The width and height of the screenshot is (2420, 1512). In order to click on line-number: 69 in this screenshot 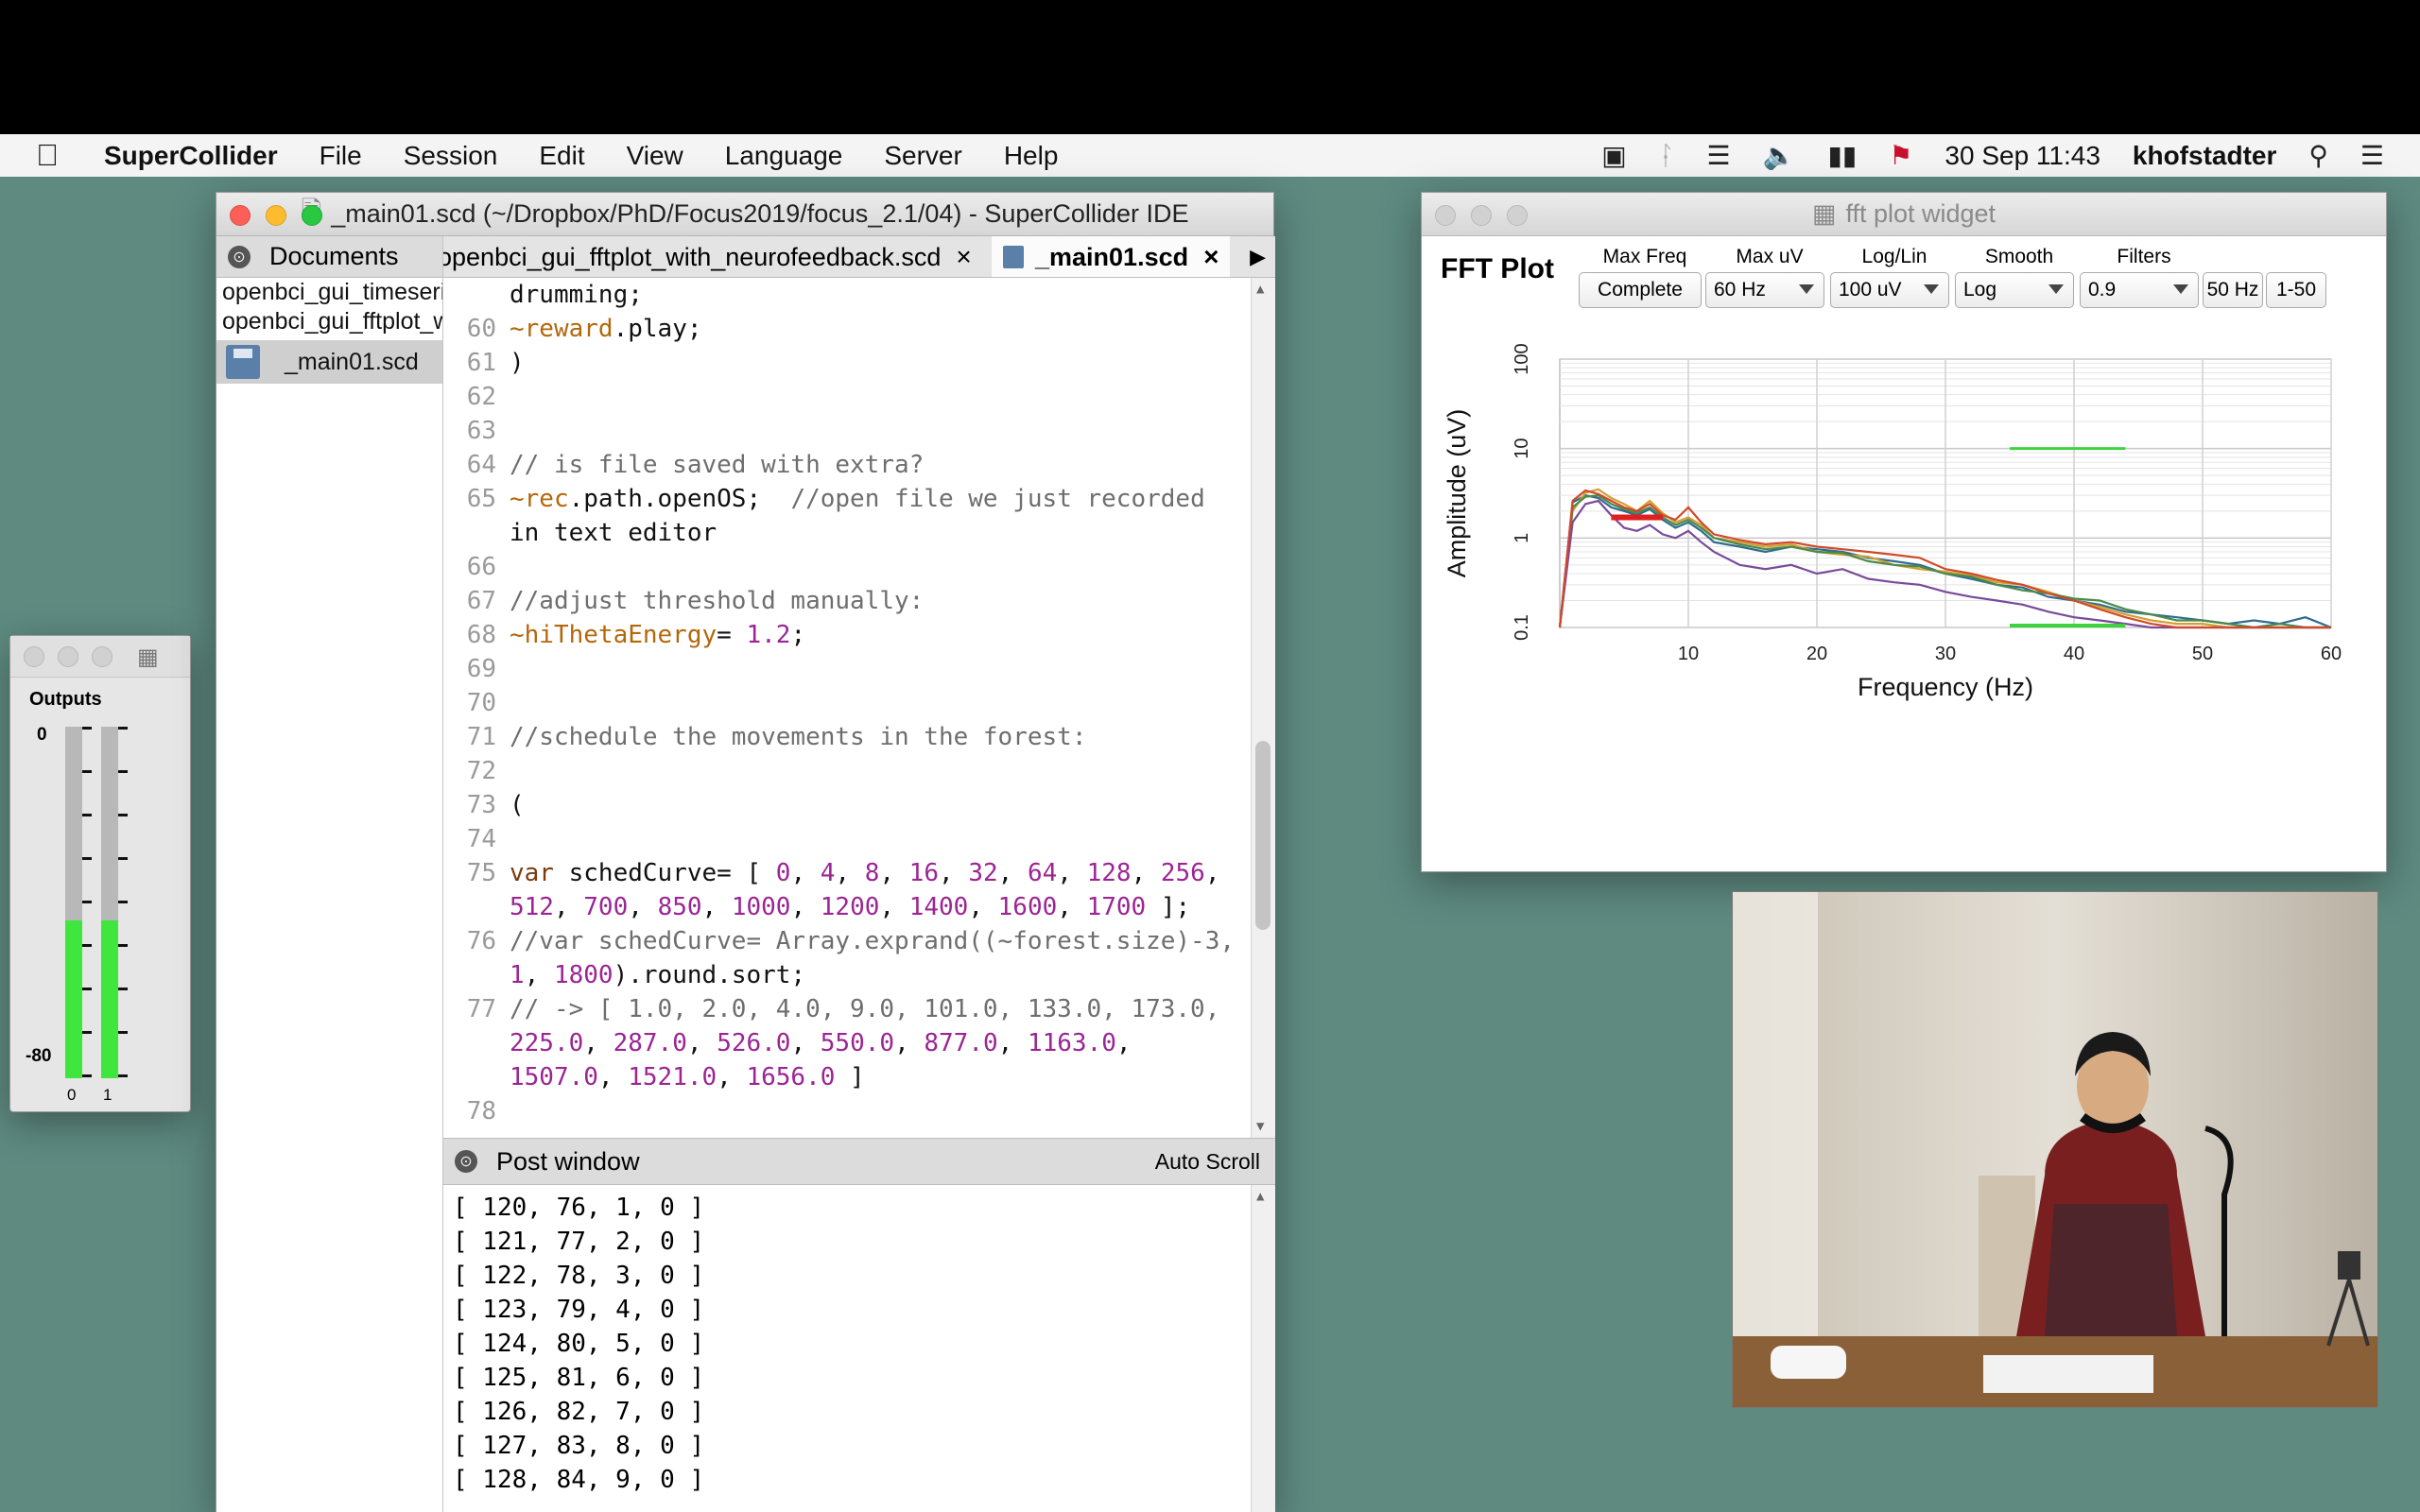, I will do `click(481, 669)`.